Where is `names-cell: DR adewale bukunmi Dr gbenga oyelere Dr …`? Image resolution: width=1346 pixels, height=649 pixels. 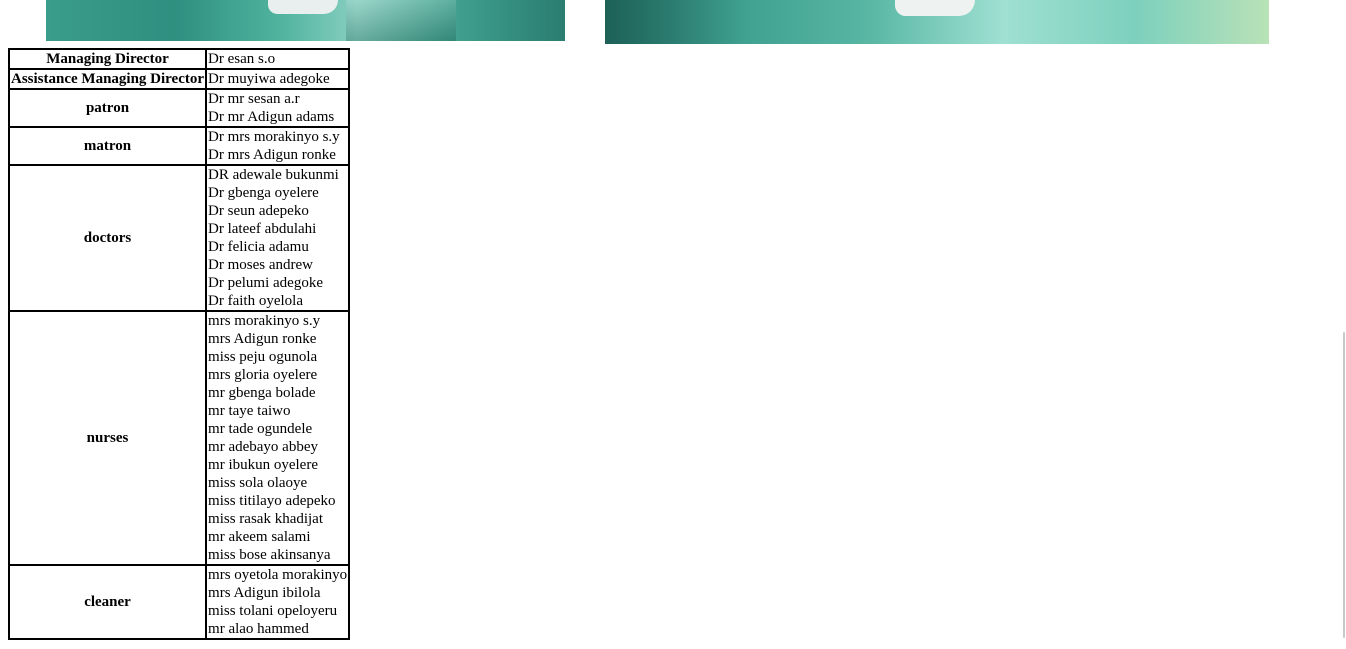
names-cell: DR adewale bukunmi Dr gbenga oyelere Dr … is located at coordinates (278, 238).